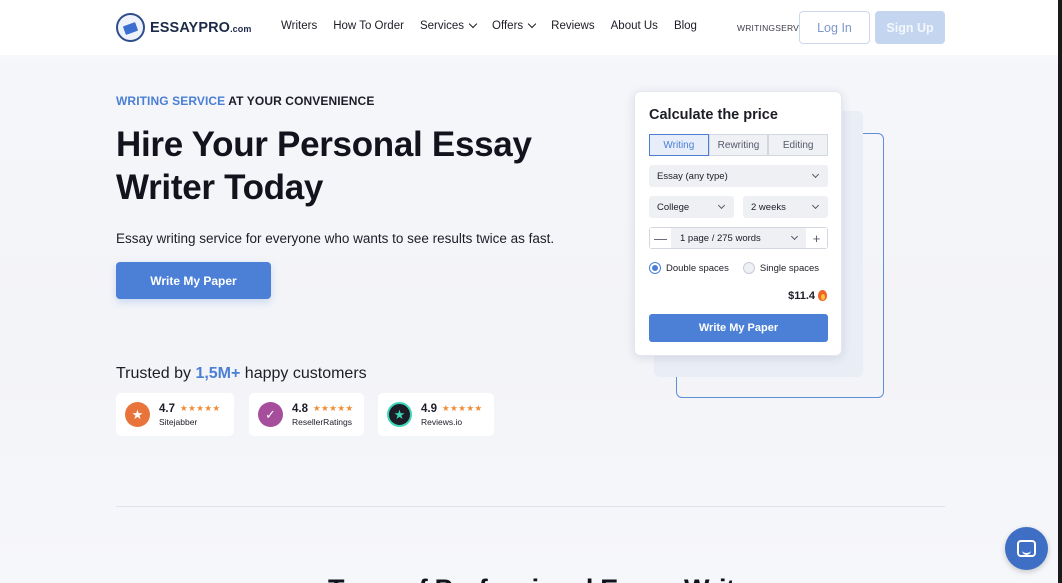 The height and width of the screenshot is (583, 1062). What do you see at coordinates (910, 27) in the screenshot?
I see `signup-button: Sign Up` at bounding box center [910, 27].